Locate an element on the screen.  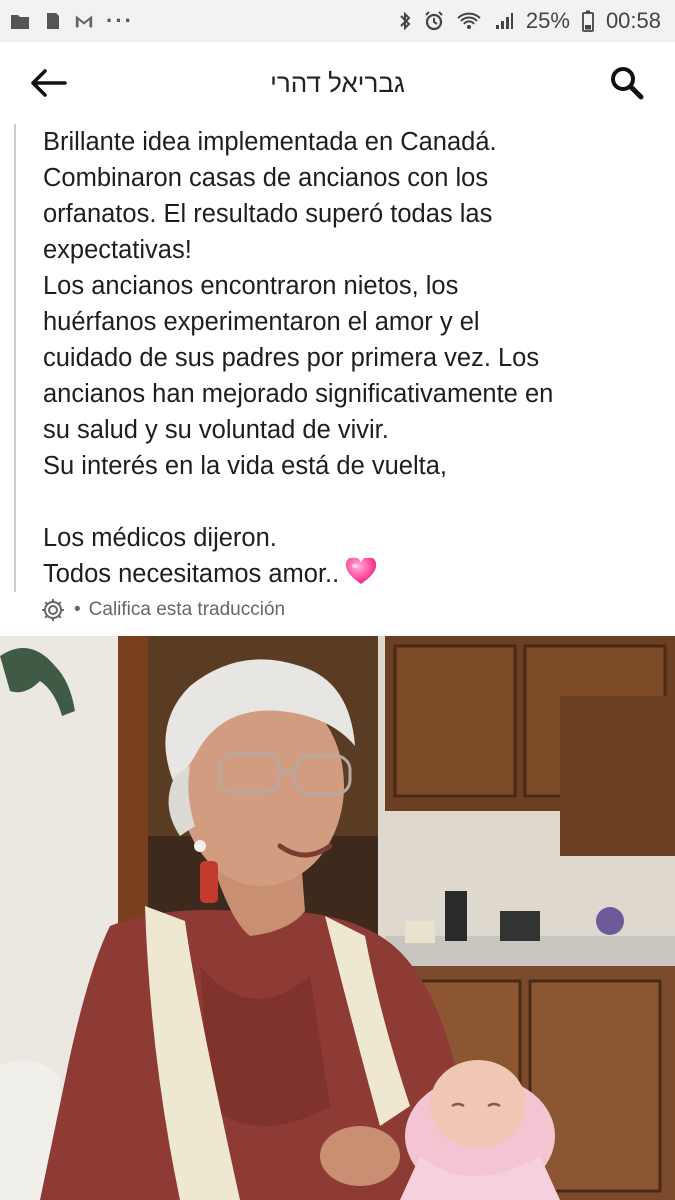
wifi-icon is located at coordinates (469, 20).